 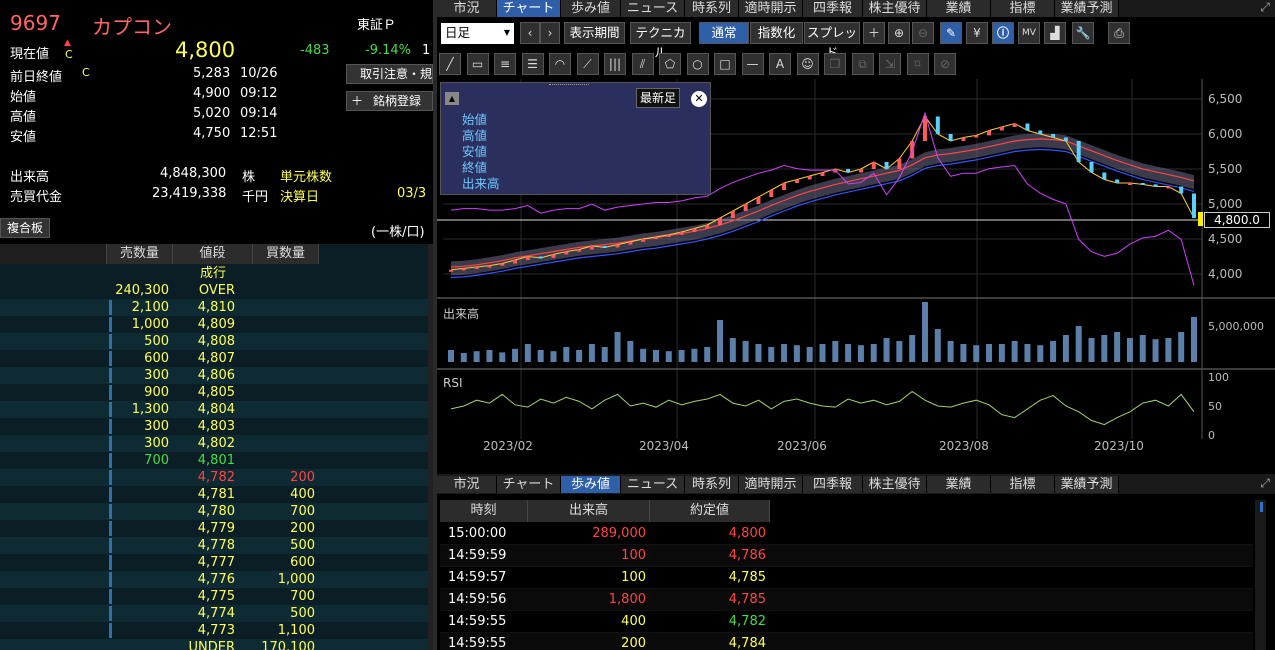 I want to click on technical-button: テクニカル, so click(x=660, y=41).